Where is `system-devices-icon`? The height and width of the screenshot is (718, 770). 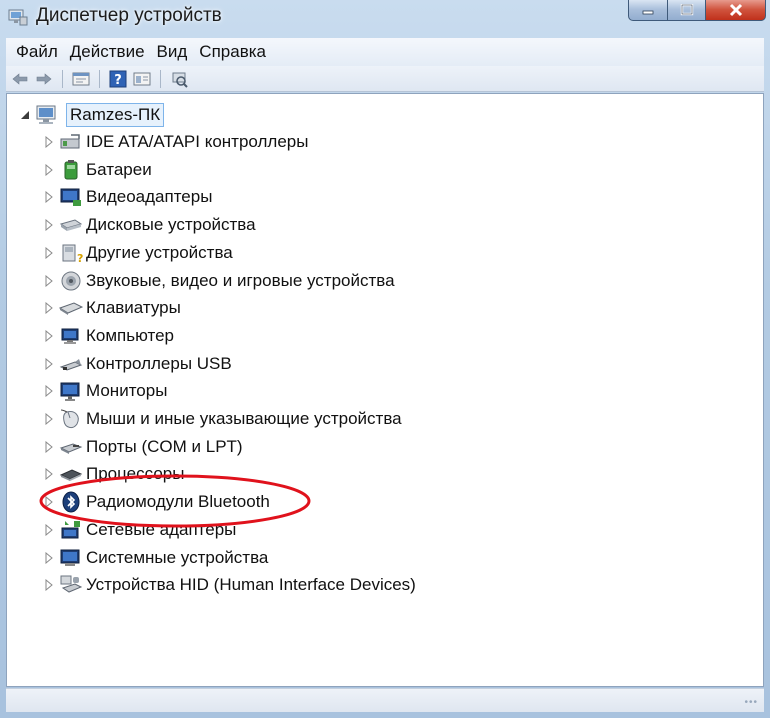 system-devices-icon is located at coordinates (71, 558).